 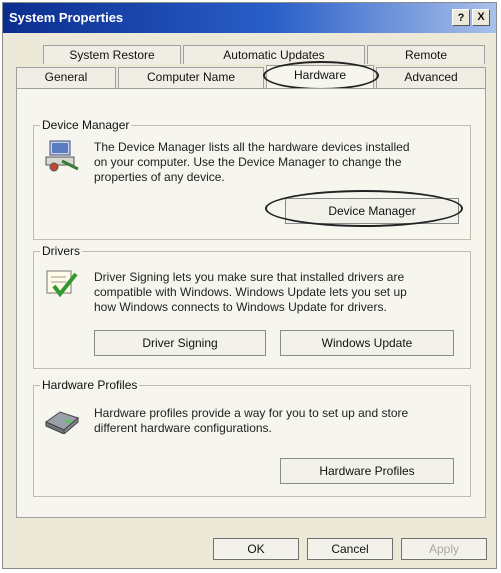 I want to click on tab-automatic-updates: Automatic Updates, so click(x=274, y=54).